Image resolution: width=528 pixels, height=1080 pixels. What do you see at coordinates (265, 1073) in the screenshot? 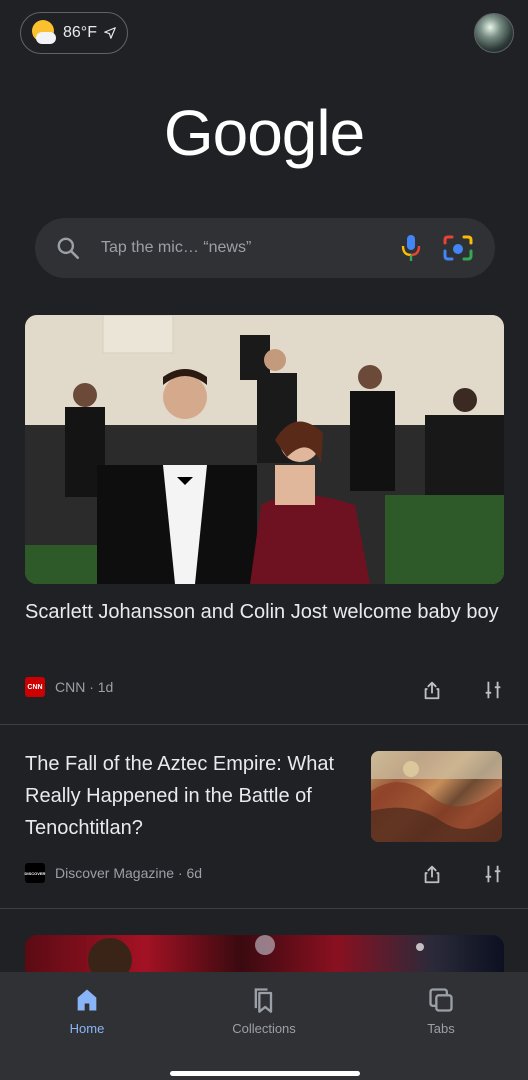
I see `home-indicator` at bounding box center [265, 1073].